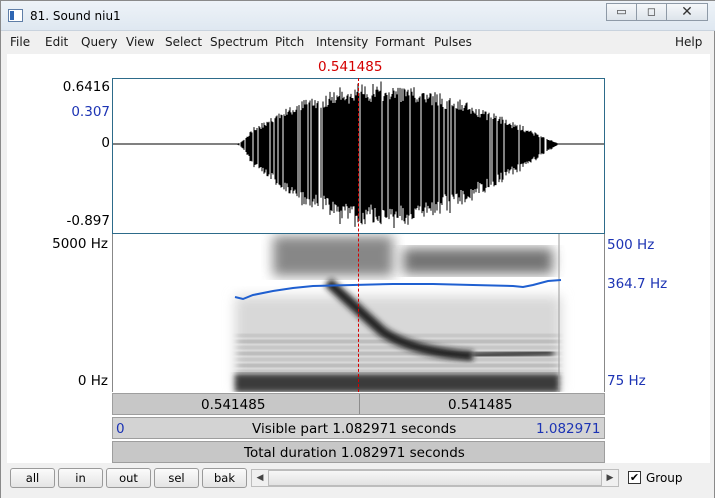  Describe the element at coordinates (80, 244) in the screenshot. I see `spectrogram-top-freq-label: 5000 Hz` at that location.